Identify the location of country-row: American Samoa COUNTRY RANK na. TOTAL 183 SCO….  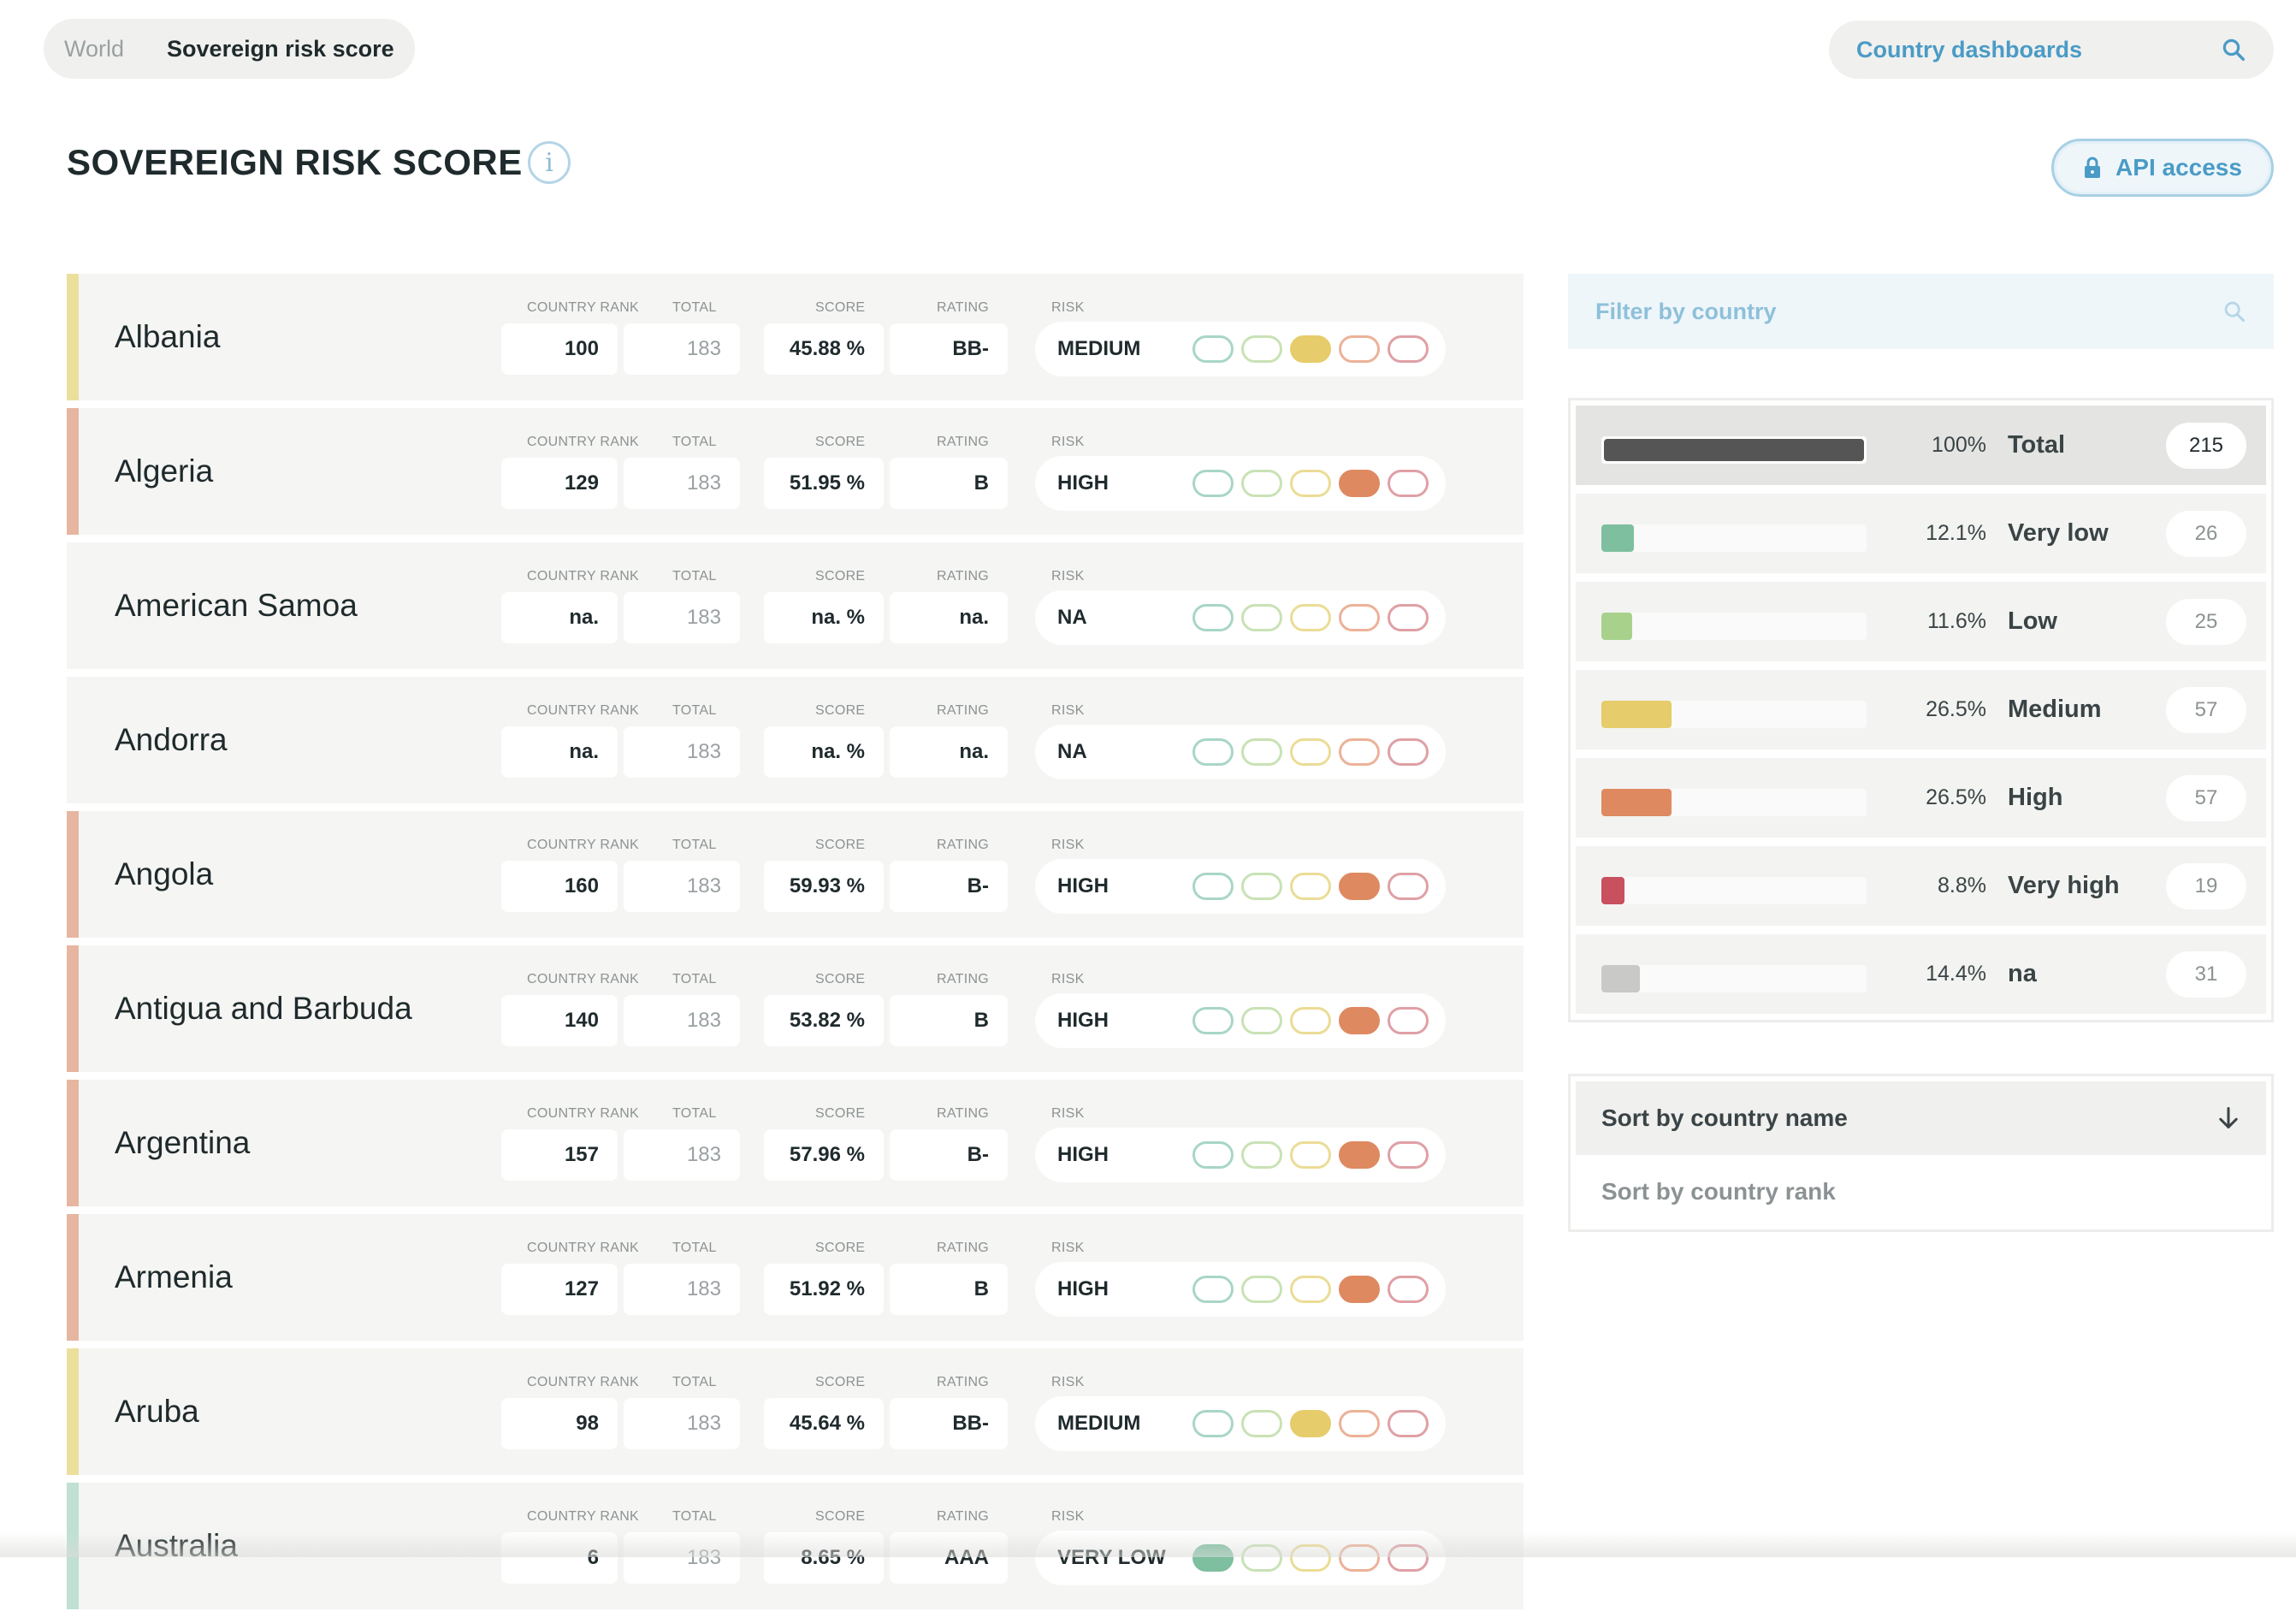
(795, 605).